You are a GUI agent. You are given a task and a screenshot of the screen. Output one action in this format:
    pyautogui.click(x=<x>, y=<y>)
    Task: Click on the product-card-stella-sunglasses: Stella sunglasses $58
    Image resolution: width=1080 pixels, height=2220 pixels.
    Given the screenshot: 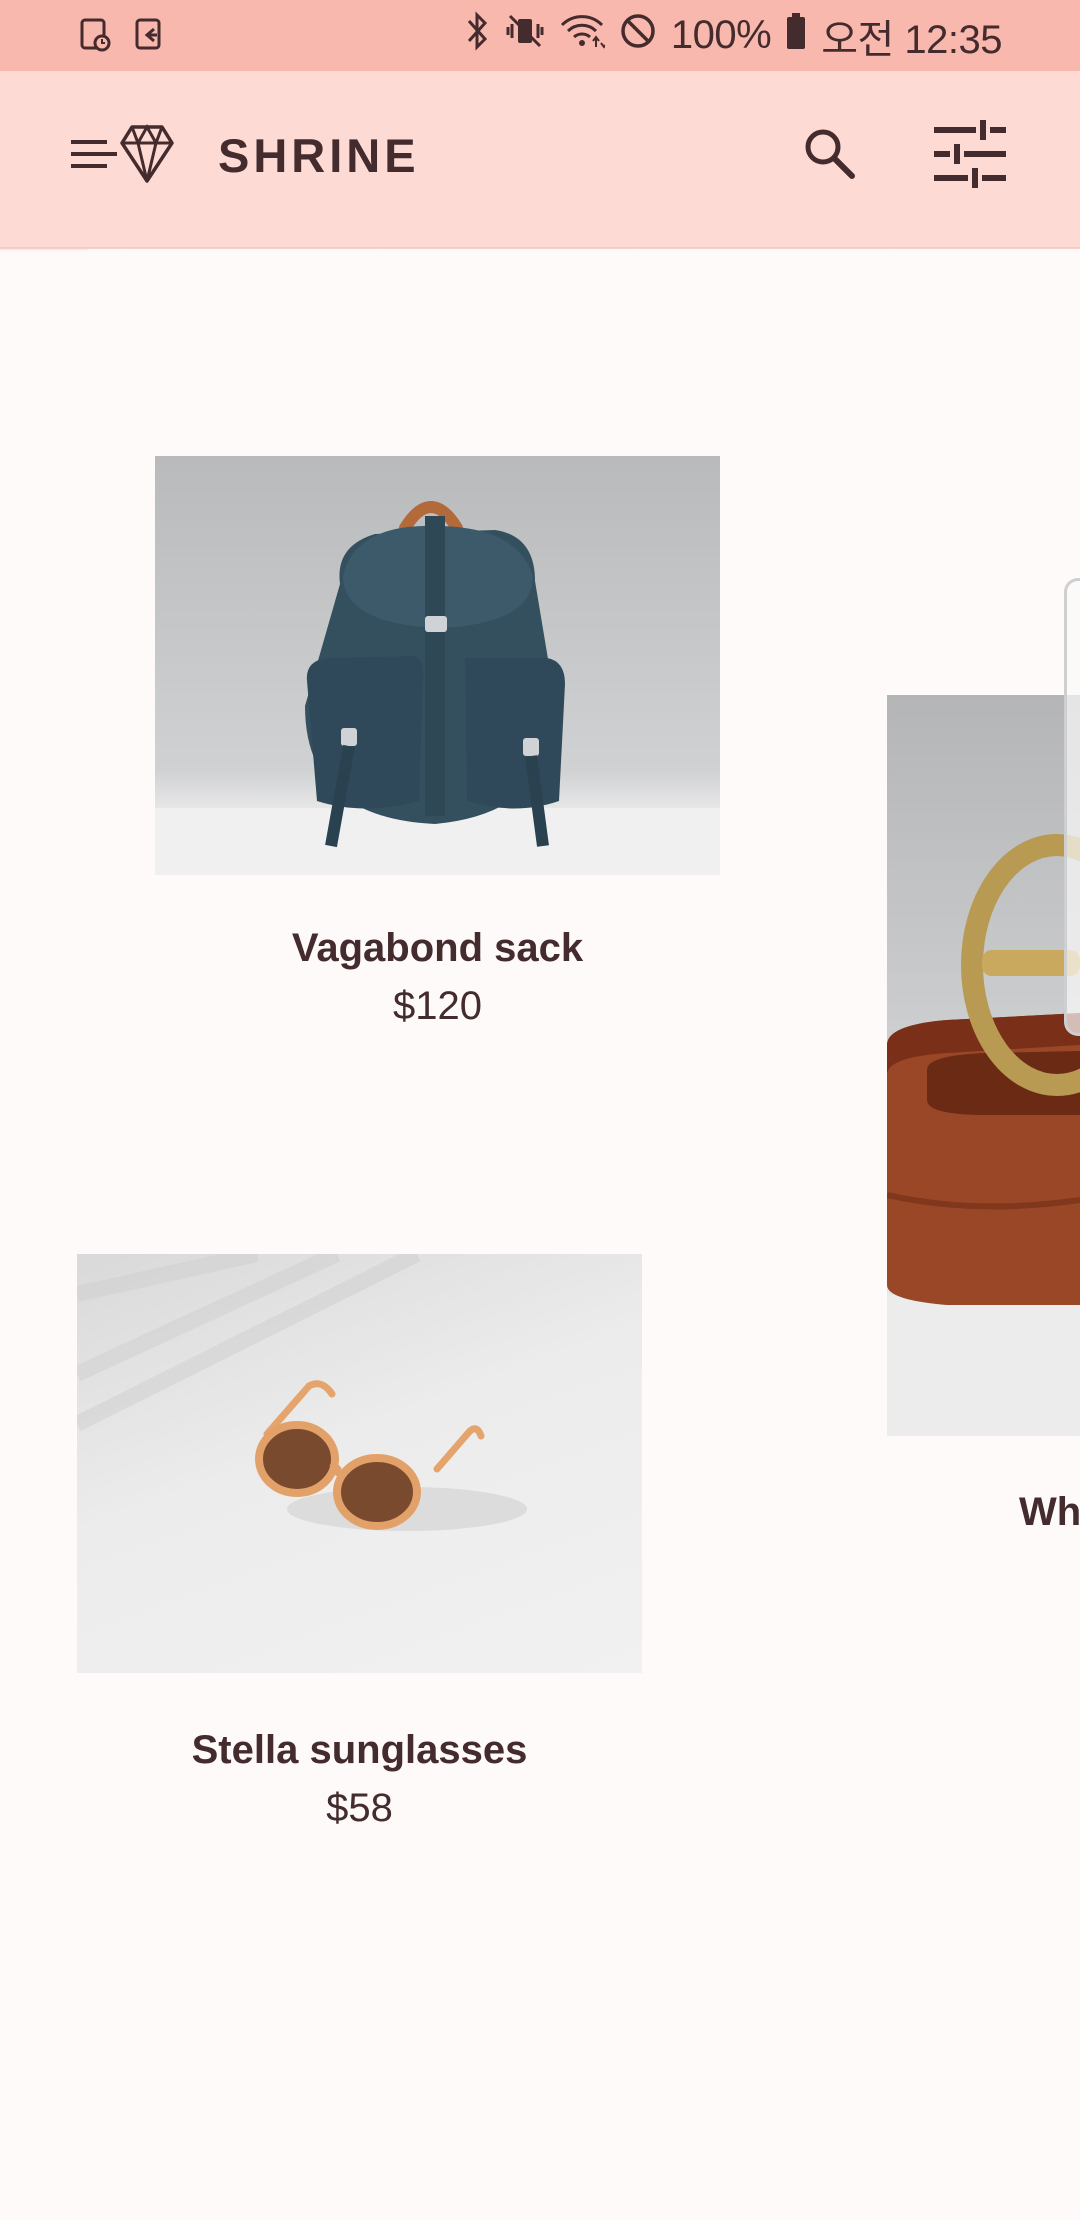 What is the action you would take?
    pyautogui.click(x=359, y=1549)
    